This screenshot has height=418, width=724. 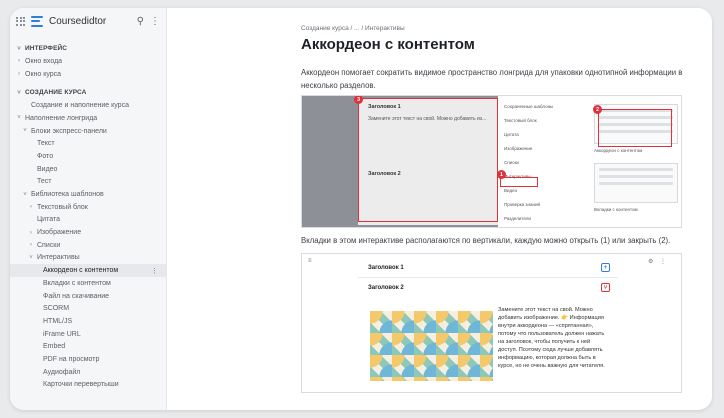 I want to click on sidebar-item-login: › Окно входа, so click(x=88, y=61).